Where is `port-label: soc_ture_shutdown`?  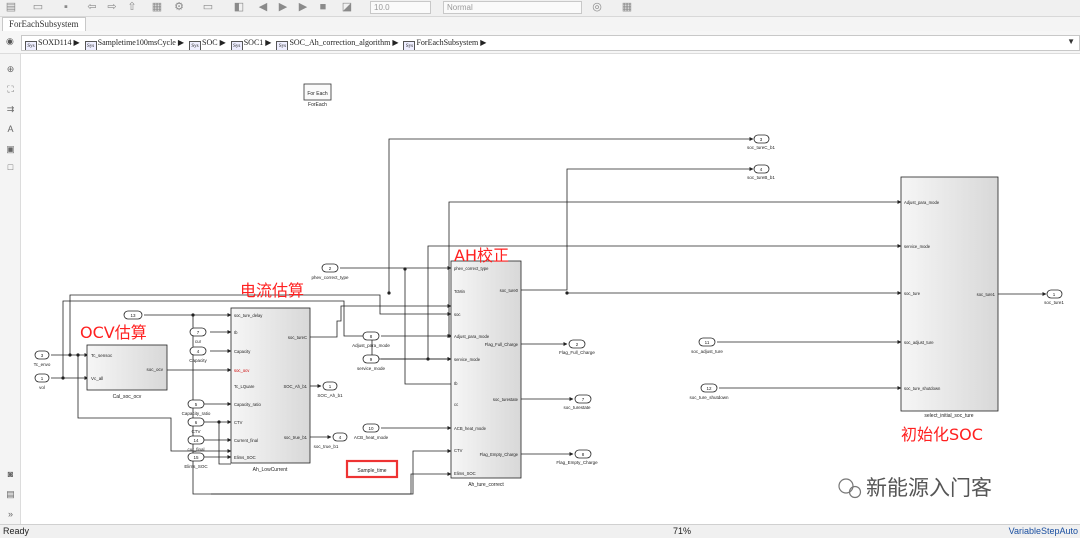 port-label: soc_ture_shutdown is located at coordinates (922, 388).